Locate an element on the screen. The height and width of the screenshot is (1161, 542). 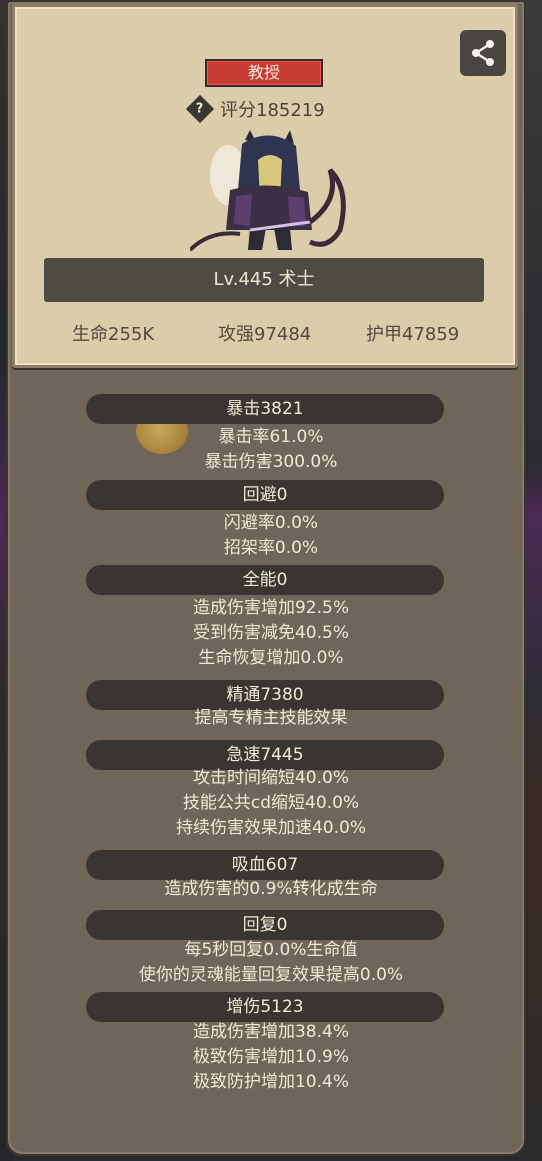
stat-detail-line: 造成伤害增加92.5% is located at coordinates (270, 608).